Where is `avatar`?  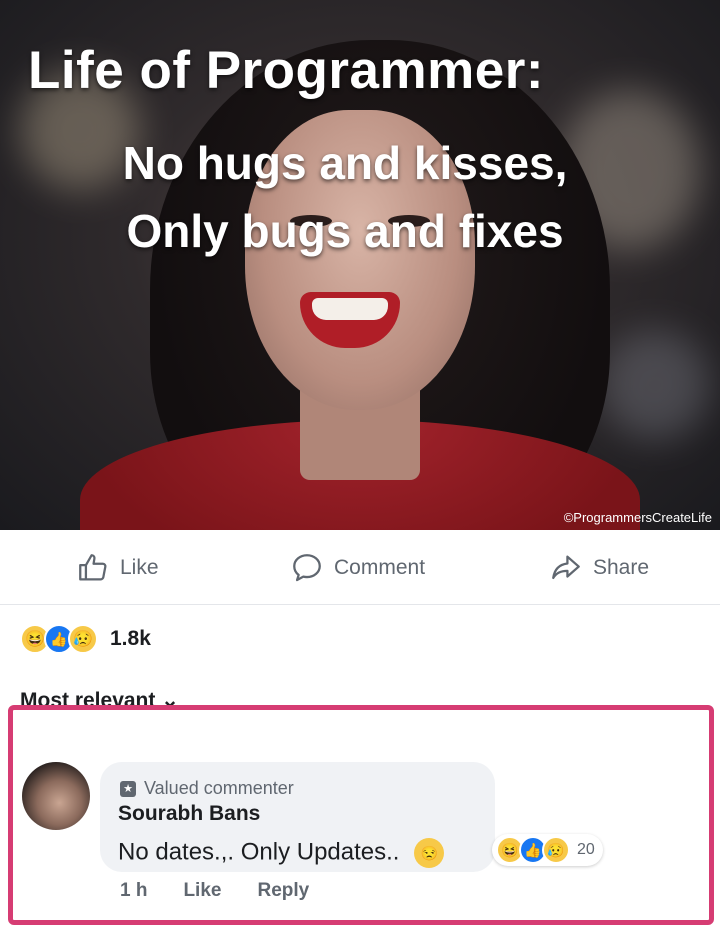 avatar is located at coordinates (56, 796).